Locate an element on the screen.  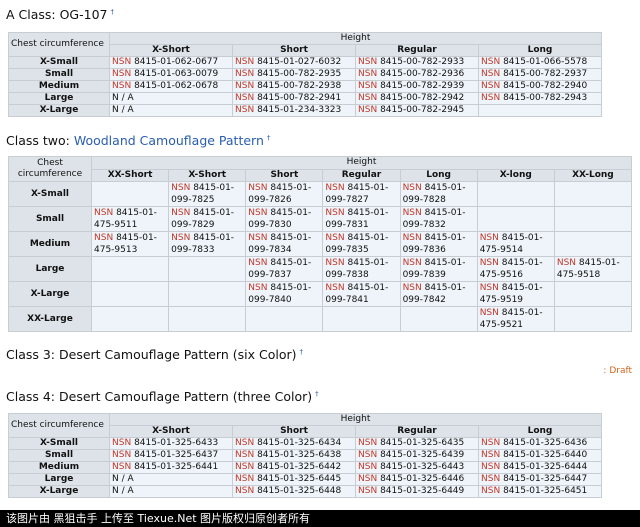
nsn-cell: NSN 8415-00-782-2939 is located at coordinates (417, 86).